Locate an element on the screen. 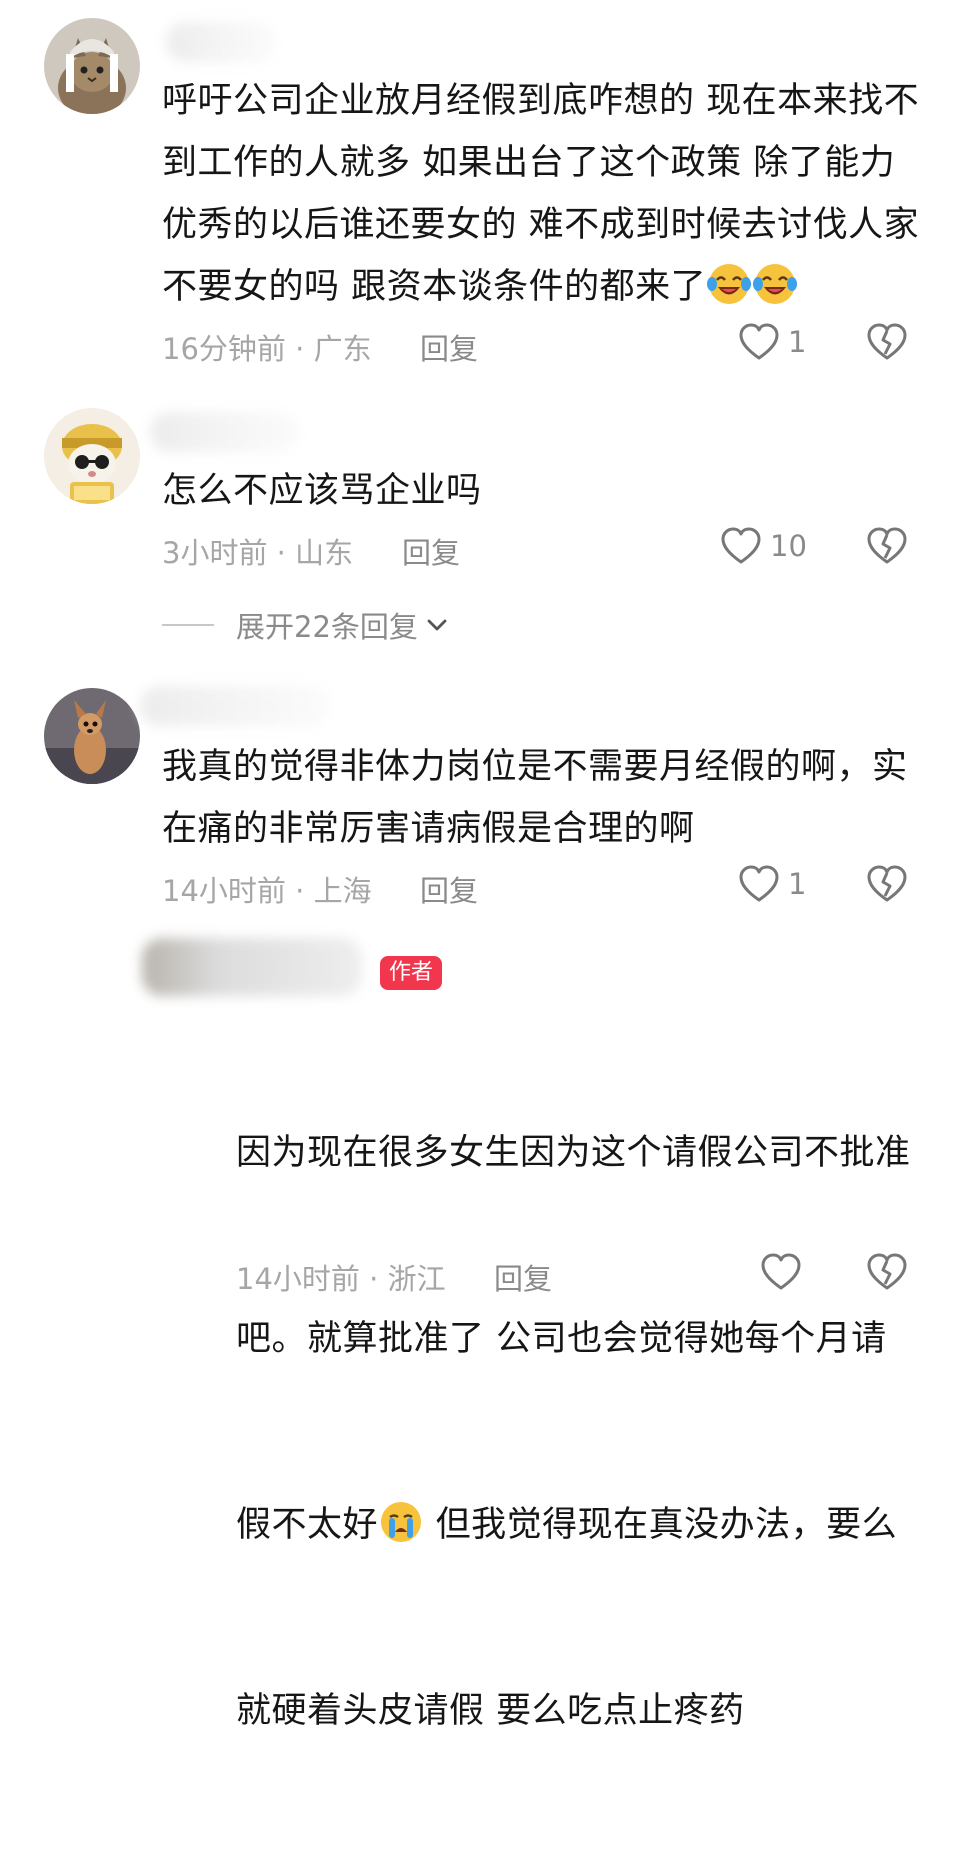 The width and height of the screenshot is (960, 1866). comment-meta: 14小时前 · 上海 is located at coordinates (267, 889).